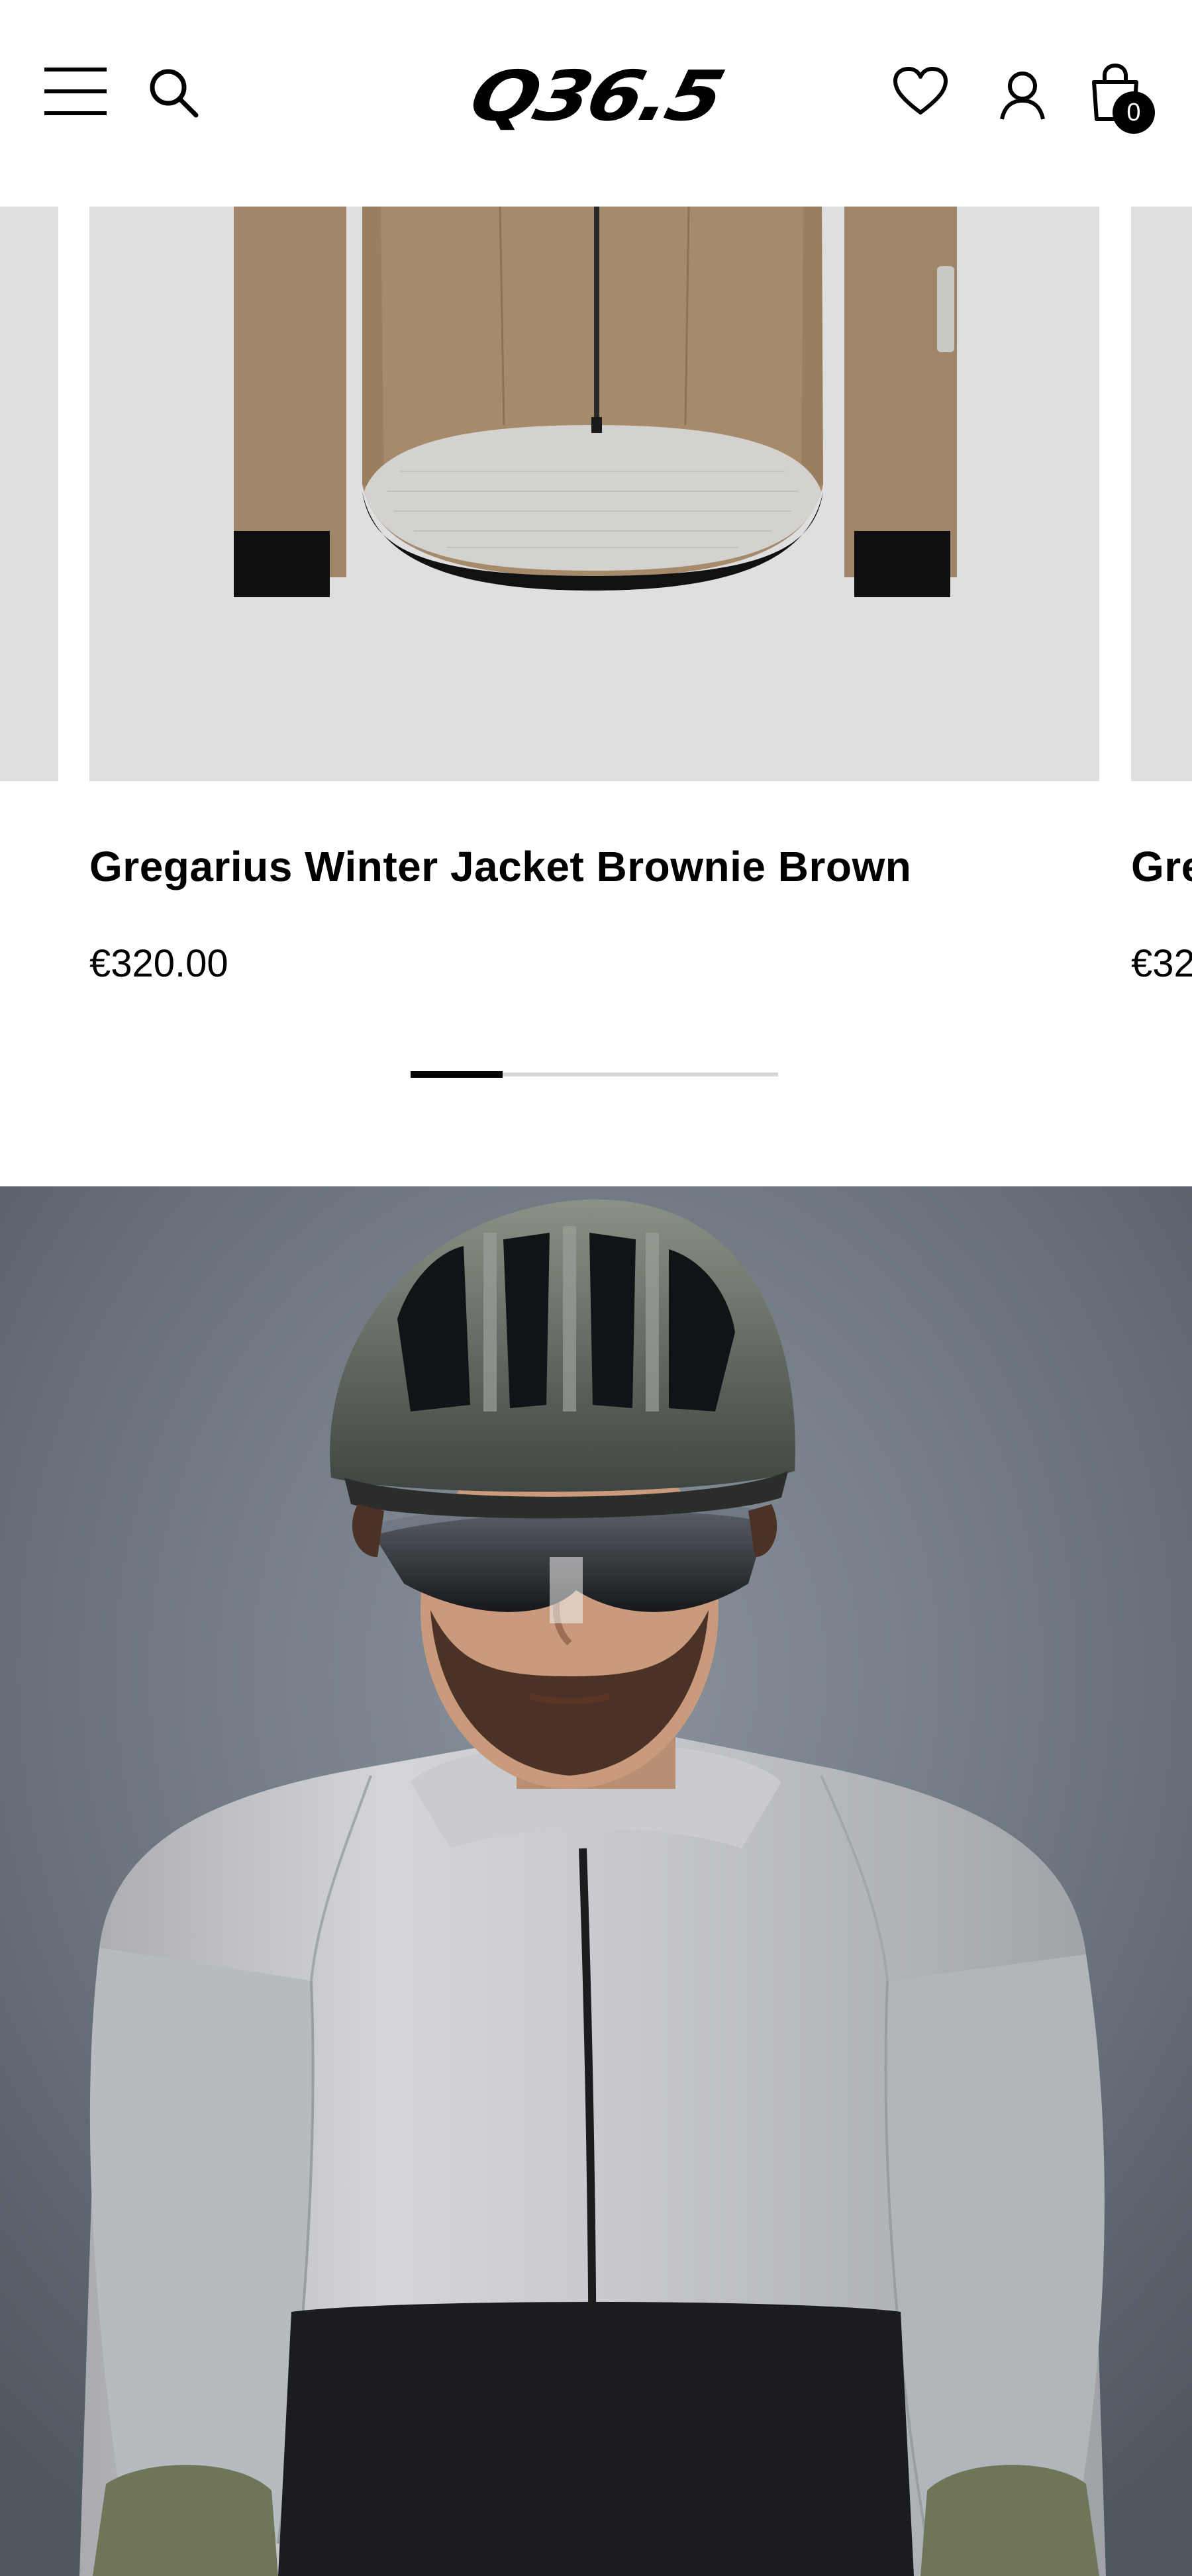 Image resolution: width=1192 pixels, height=2576 pixels. I want to click on site-header: Q36.5 0, so click(596, 103).